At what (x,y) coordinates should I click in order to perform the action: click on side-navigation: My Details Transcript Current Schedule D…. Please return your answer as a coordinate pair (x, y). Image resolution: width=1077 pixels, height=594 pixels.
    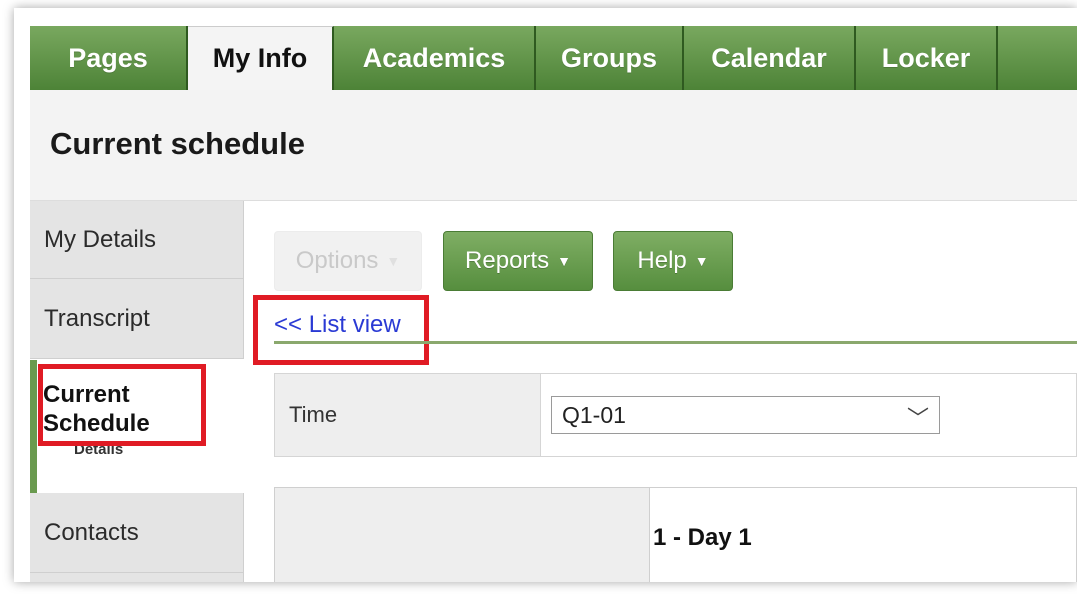
    Looking at the image, I should click on (137, 391).